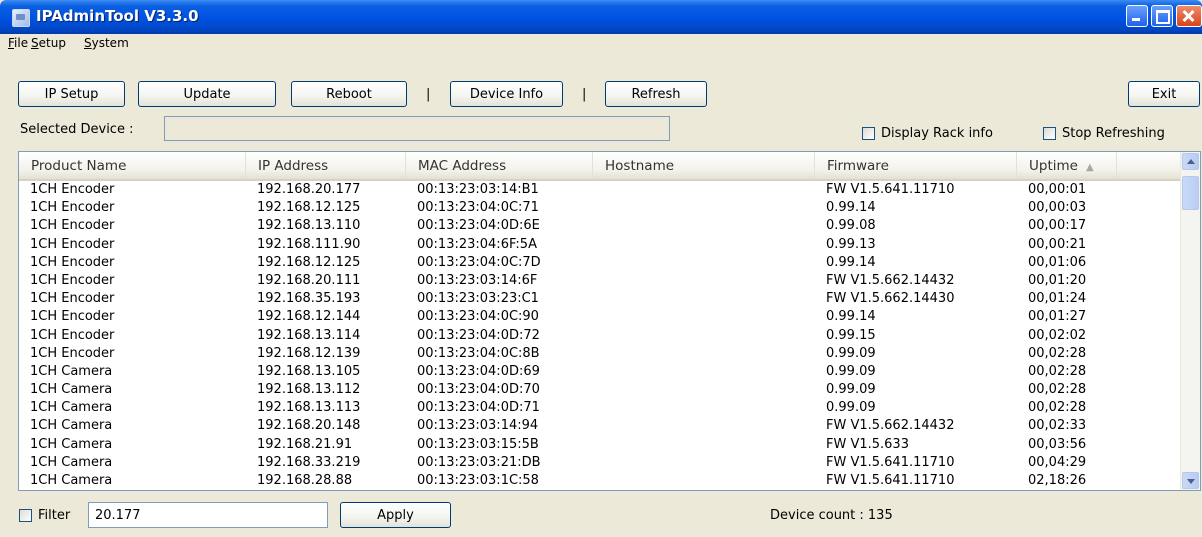  Describe the element at coordinates (1189, 16) in the screenshot. I see `close-button` at that location.